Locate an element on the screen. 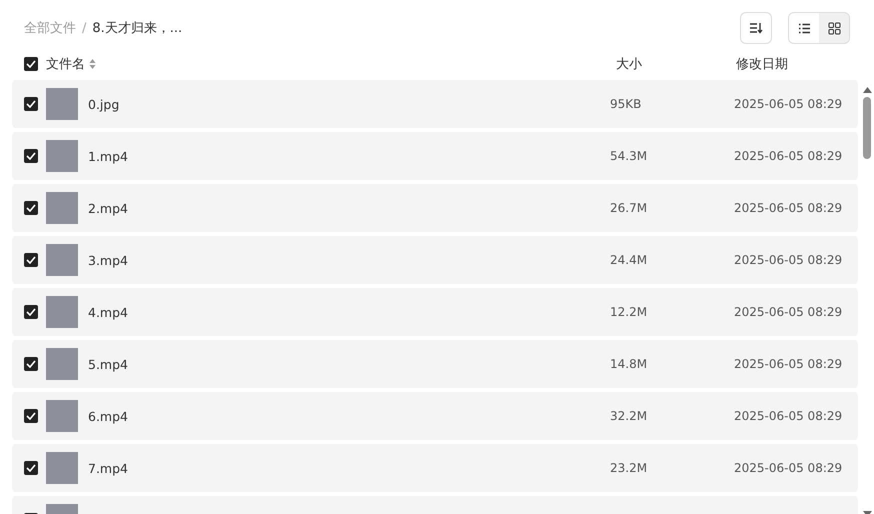 The height and width of the screenshot is (514, 874). file-size: 23.2M is located at coordinates (629, 468).